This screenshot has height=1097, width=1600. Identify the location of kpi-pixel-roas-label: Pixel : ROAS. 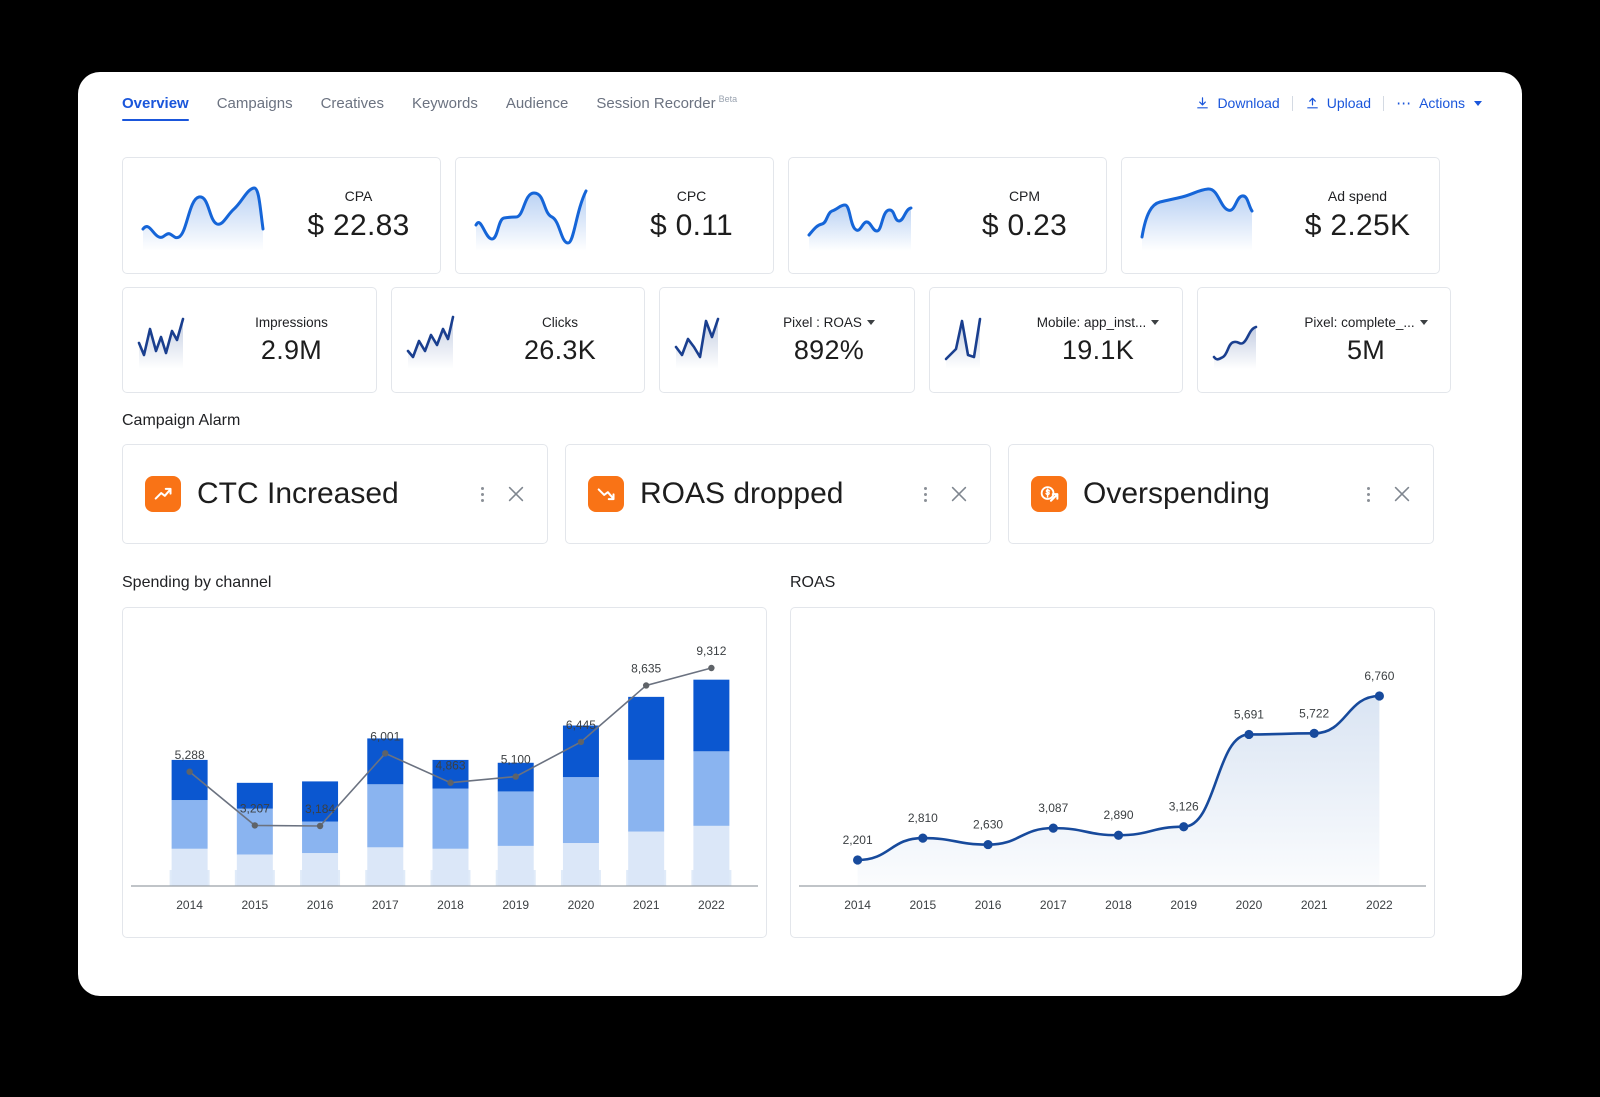
(829, 322).